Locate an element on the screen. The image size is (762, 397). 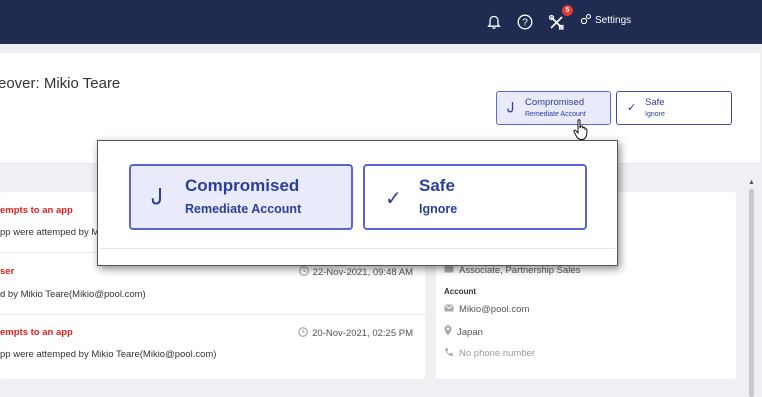
activity-timestamp: 22-Nov-2021, 09:48 AM is located at coordinates (355, 272).